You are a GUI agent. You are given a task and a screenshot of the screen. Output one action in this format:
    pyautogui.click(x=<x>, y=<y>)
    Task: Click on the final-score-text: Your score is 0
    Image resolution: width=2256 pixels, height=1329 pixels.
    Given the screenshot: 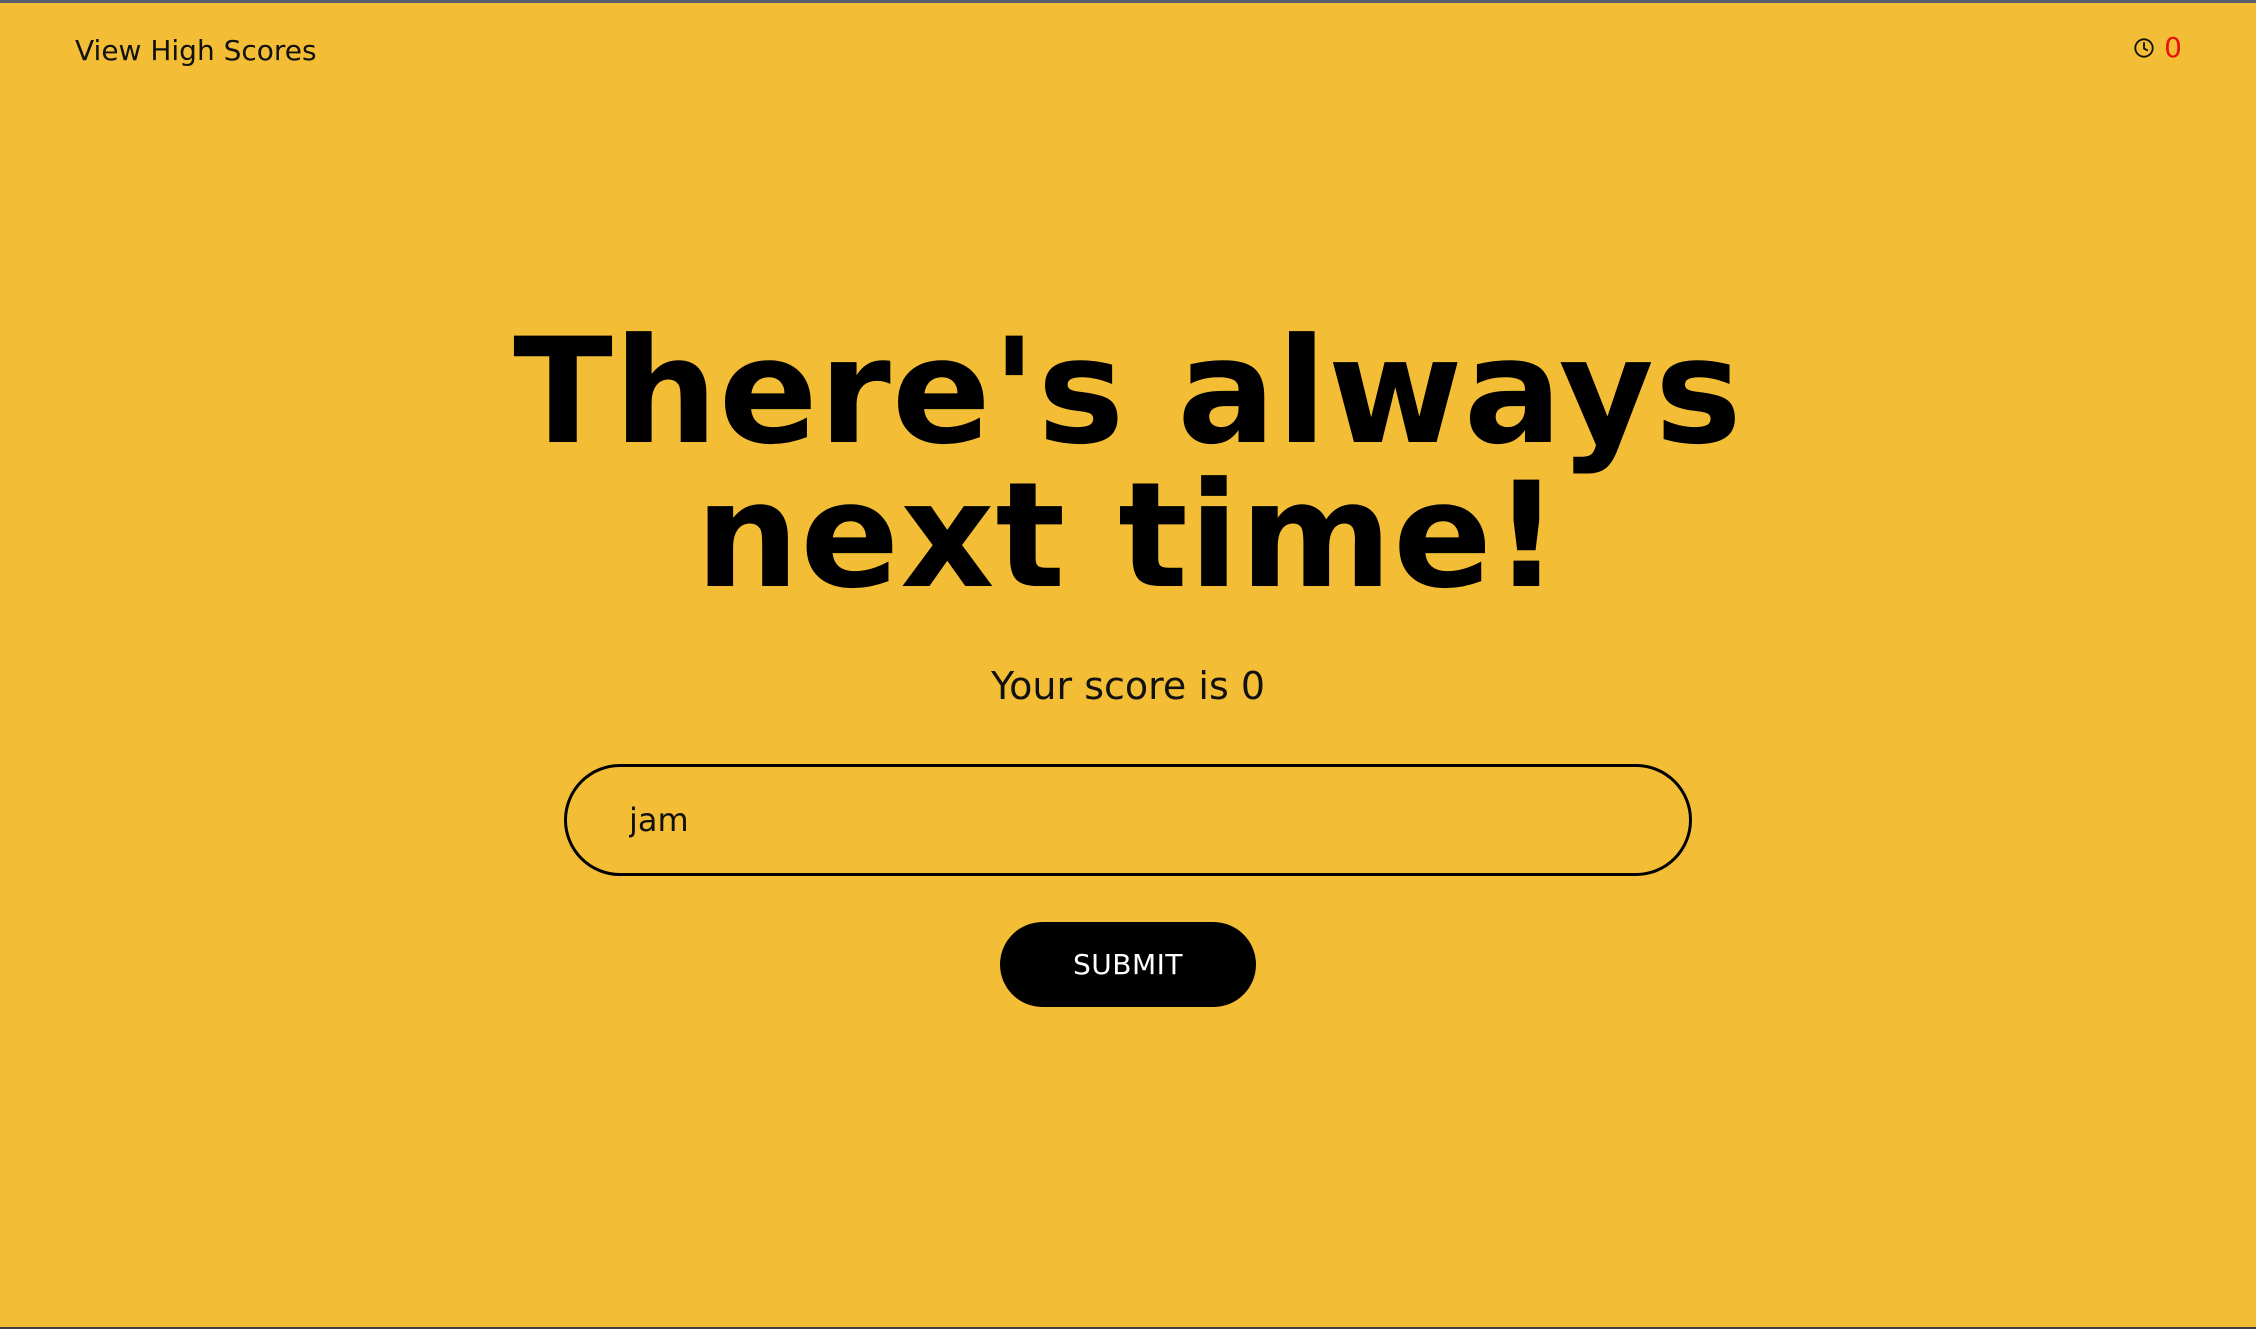 What is the action you would take?
    pyautogui.click(x=1128, y=686)
    